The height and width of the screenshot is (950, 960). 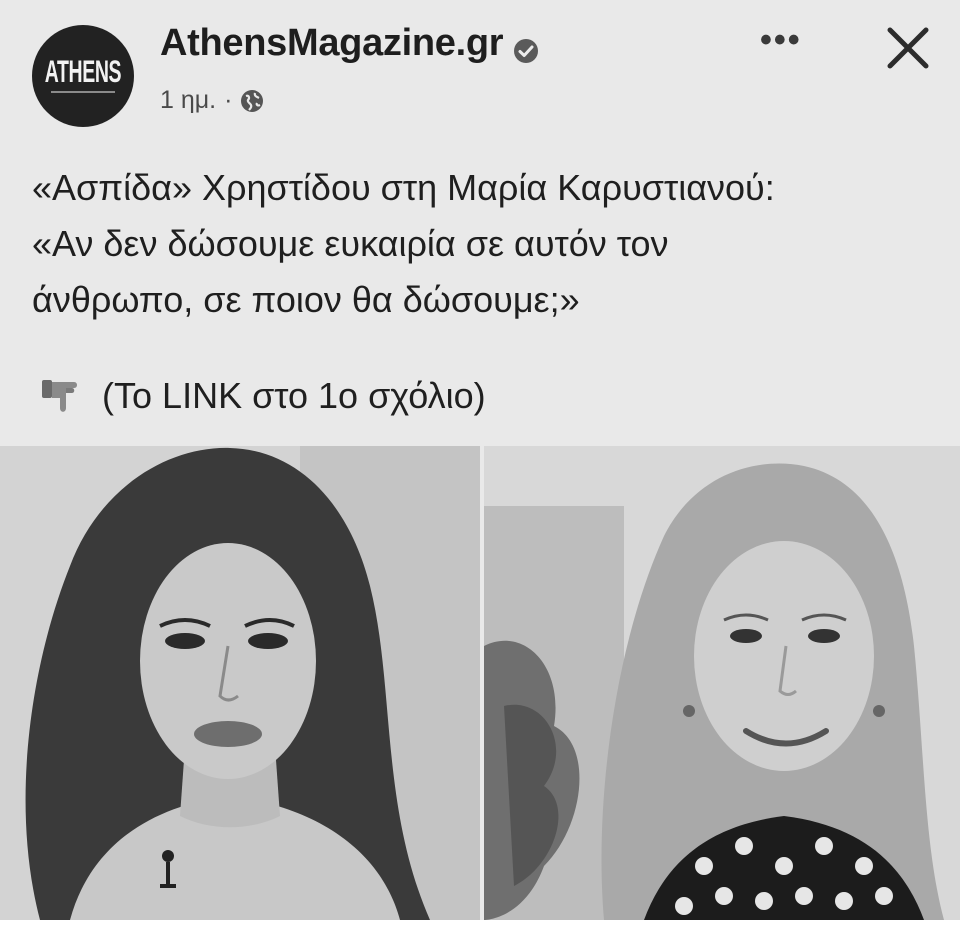 I want to click on post-timestamp: 1 ημ., so click(x=188, y=100).